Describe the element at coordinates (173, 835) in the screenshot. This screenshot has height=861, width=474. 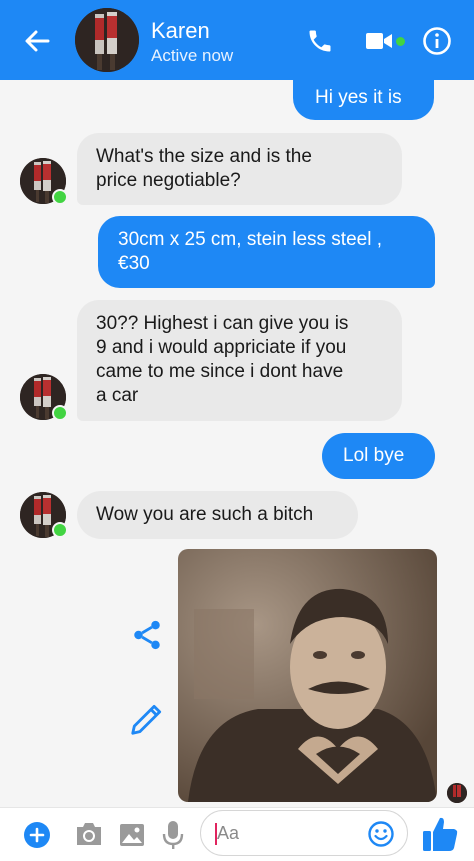
I see `microphone-icon` at that location.